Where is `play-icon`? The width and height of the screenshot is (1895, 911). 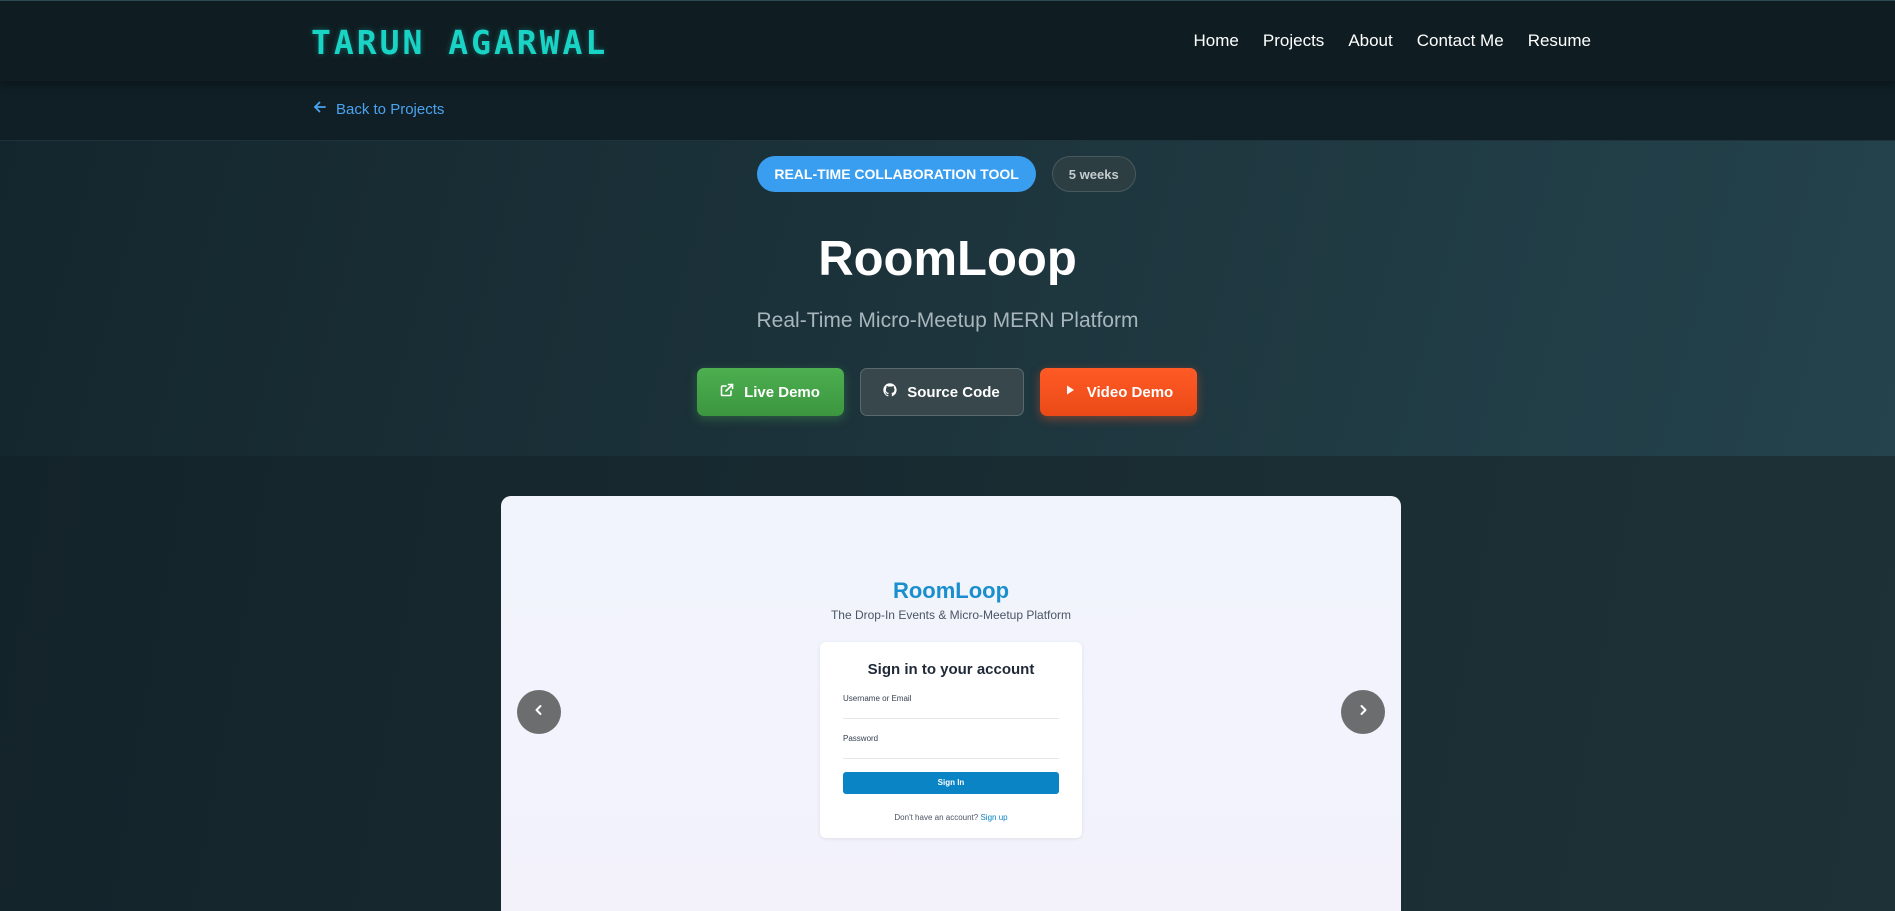 play-icon is located at coordinates (1070, 392).